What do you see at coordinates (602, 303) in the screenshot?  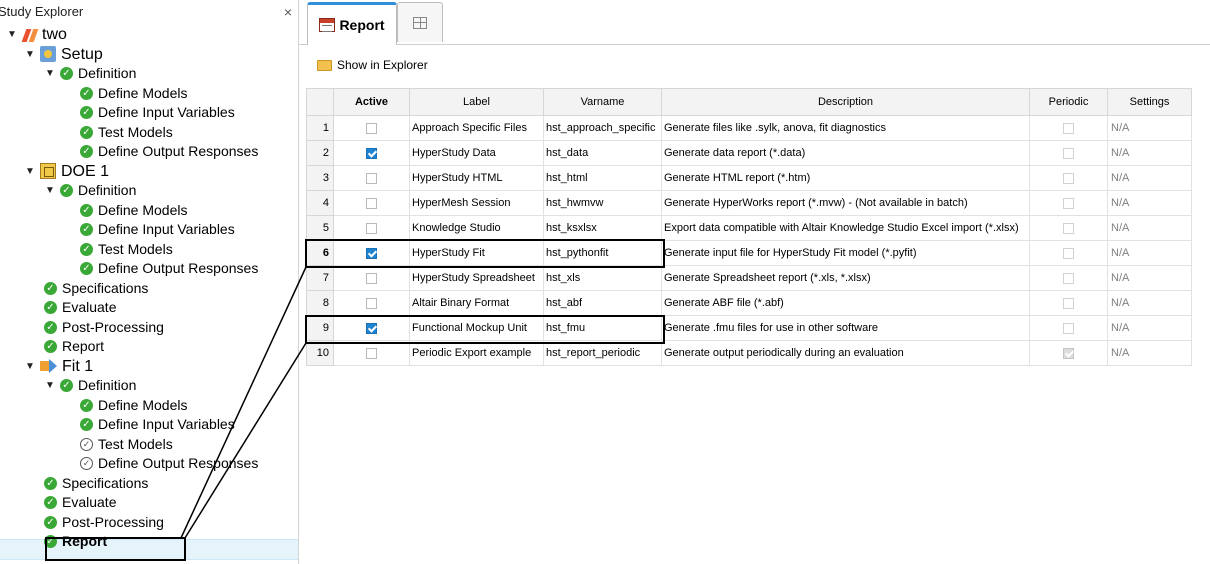 I see `varname-cell: hst_abf` at bounding box center [602, 303].